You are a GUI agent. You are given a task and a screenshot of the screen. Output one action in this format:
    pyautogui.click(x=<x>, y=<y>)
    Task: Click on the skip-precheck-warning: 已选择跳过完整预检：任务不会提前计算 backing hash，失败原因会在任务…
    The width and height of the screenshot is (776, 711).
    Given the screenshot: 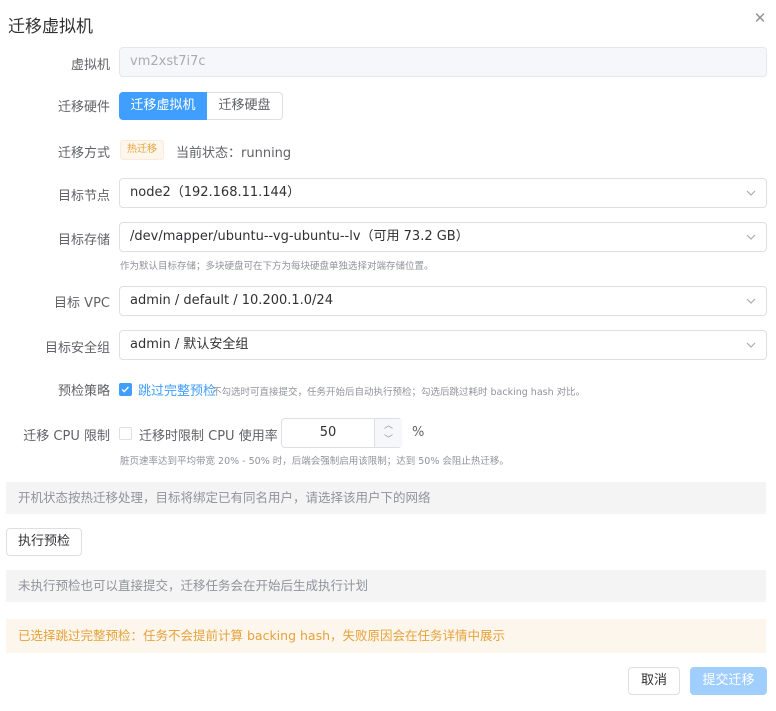 What is the action you would take?
    pyautogui.click(x=386, y=636)
    